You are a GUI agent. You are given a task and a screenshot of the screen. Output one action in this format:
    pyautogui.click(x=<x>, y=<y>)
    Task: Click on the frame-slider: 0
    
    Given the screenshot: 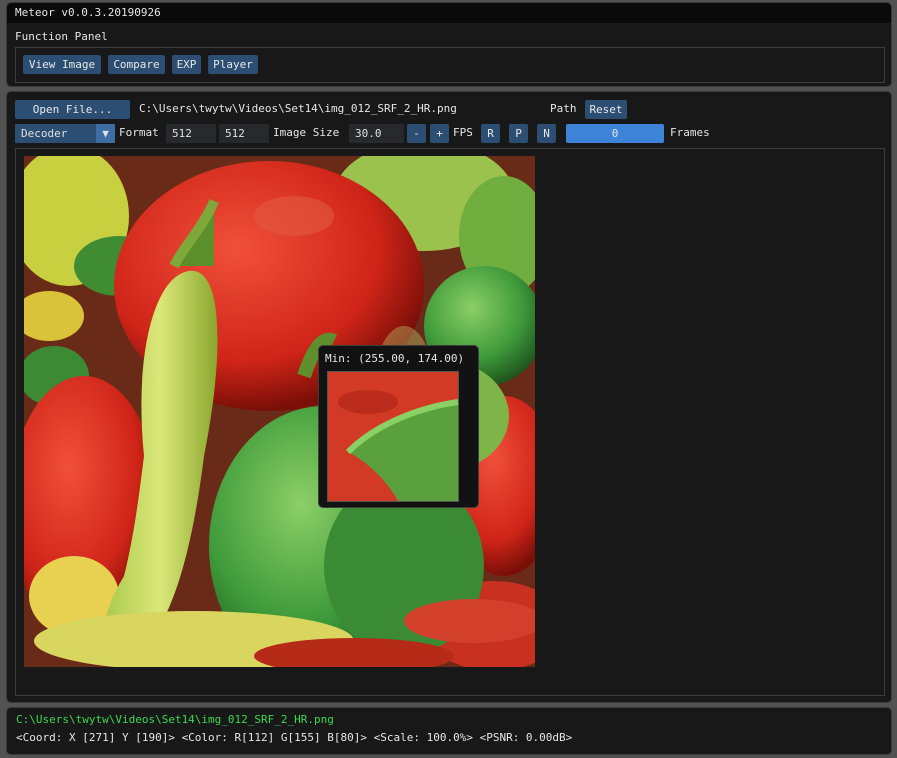 What is the action you would take?
    pyautogui.click(x=615, y=133)
    